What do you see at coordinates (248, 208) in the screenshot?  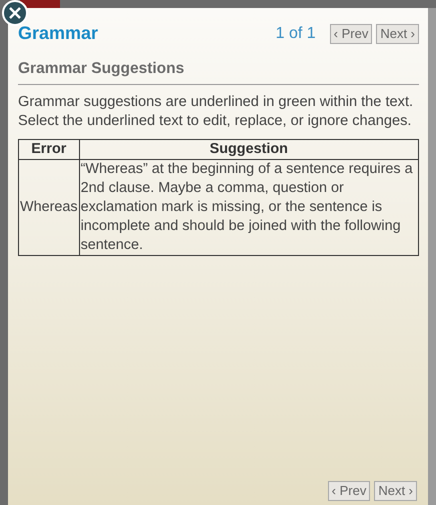 I see `table-cell: “Whereas” at the beginning of a sentence requires a 2nd clause. Maybe a comma, question or exclamation mark is missing, or the sentence is incomplete and should be joined with the following sentence.` at bounding box center [248, 208].